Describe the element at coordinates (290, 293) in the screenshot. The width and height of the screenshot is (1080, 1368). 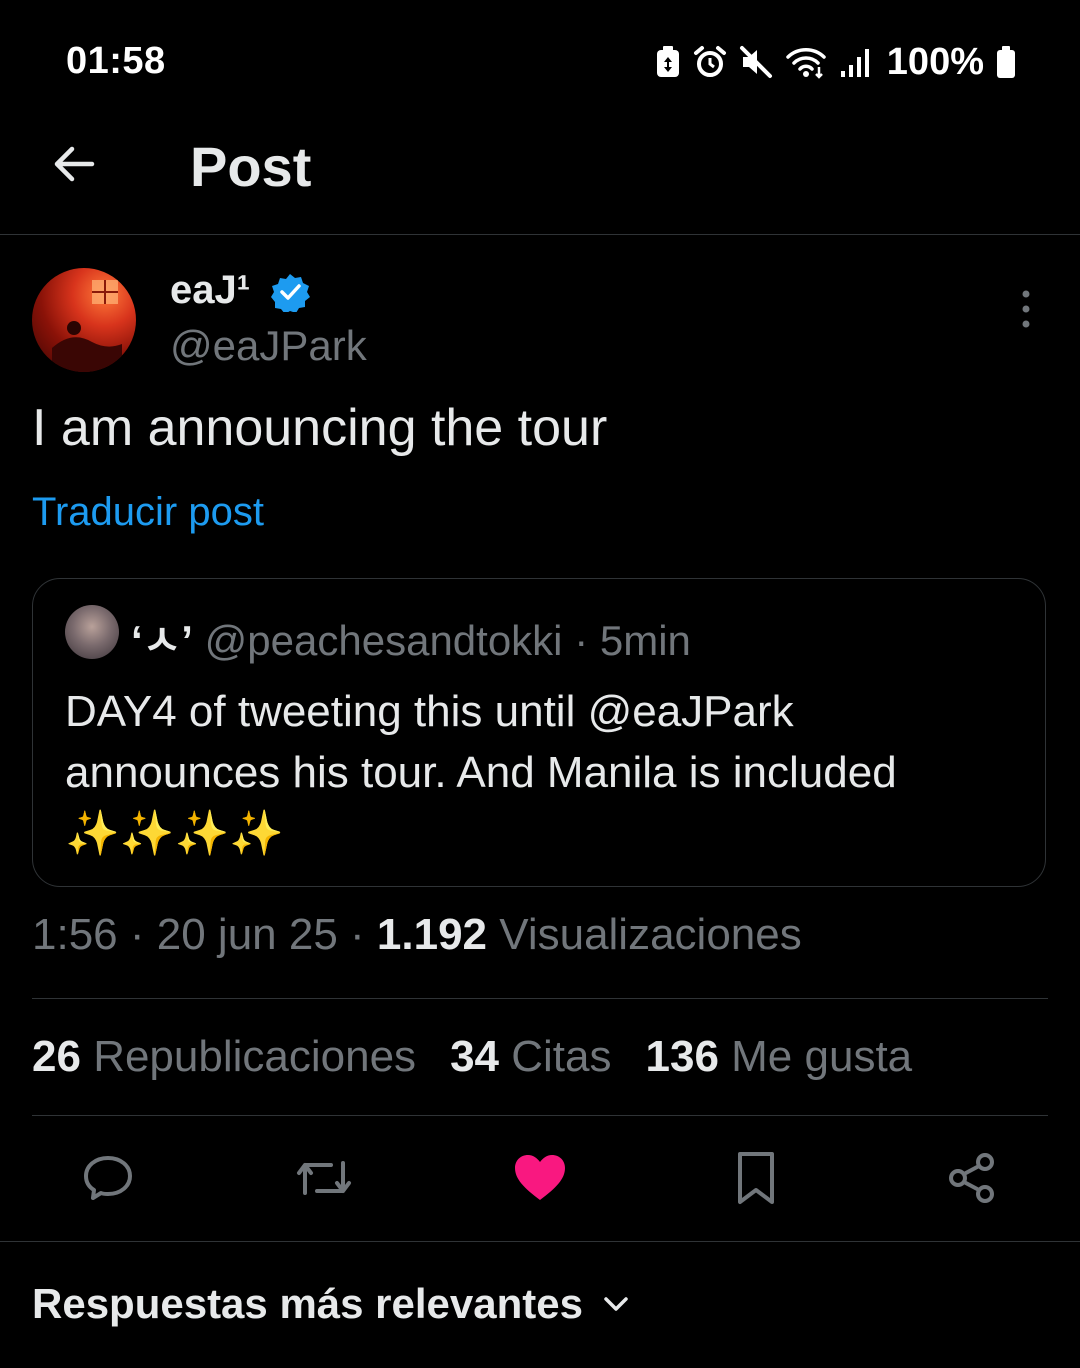
I see `verified-badge-icon` at that location.